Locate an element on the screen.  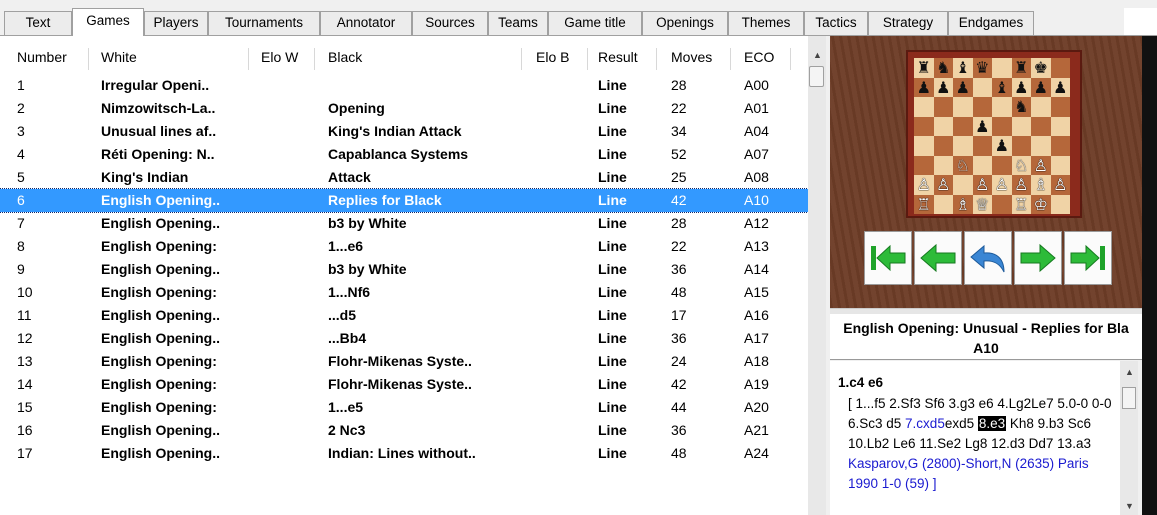
table-row: 7 English Opening.. b3 by White Line 28 A12 is located at coordinates (404, 223).